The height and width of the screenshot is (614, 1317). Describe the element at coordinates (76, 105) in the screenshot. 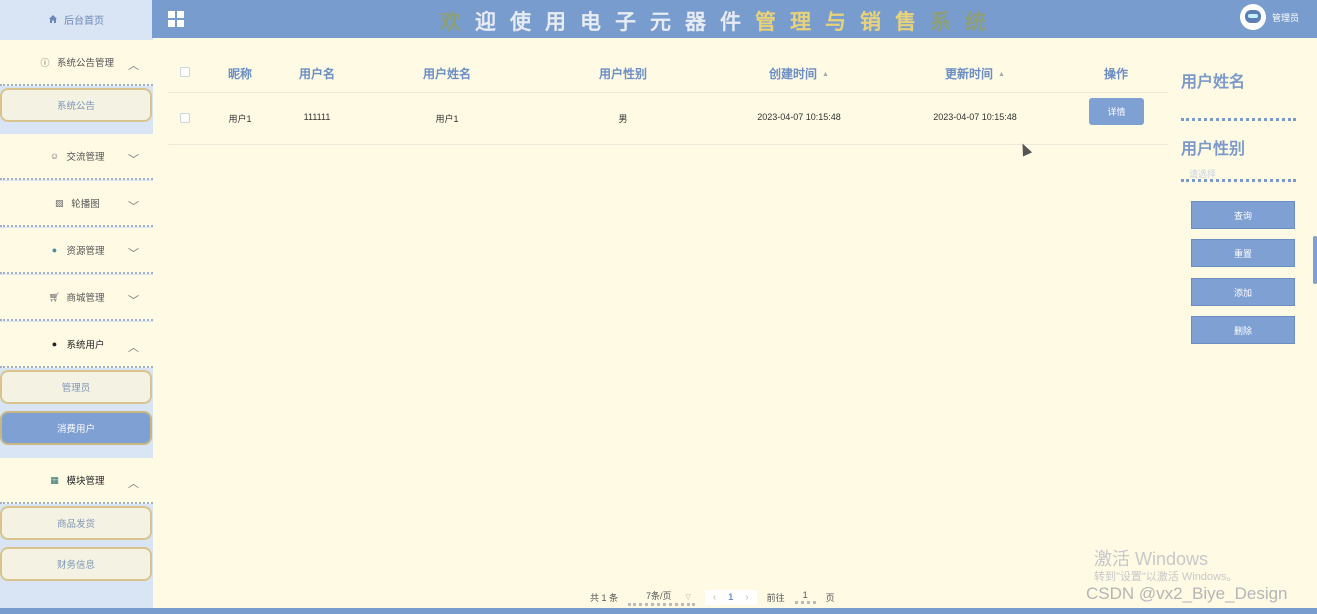

I see `sidebar-item-announcements: 系统公告` at that location.